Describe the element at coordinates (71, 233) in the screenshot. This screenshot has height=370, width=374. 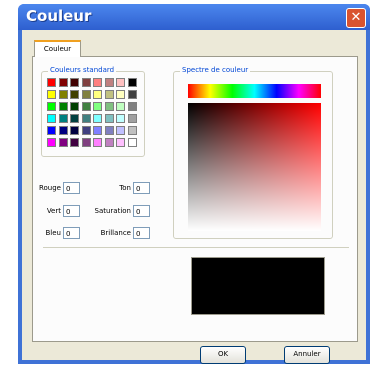
I see `blue-input: 0` at that location.